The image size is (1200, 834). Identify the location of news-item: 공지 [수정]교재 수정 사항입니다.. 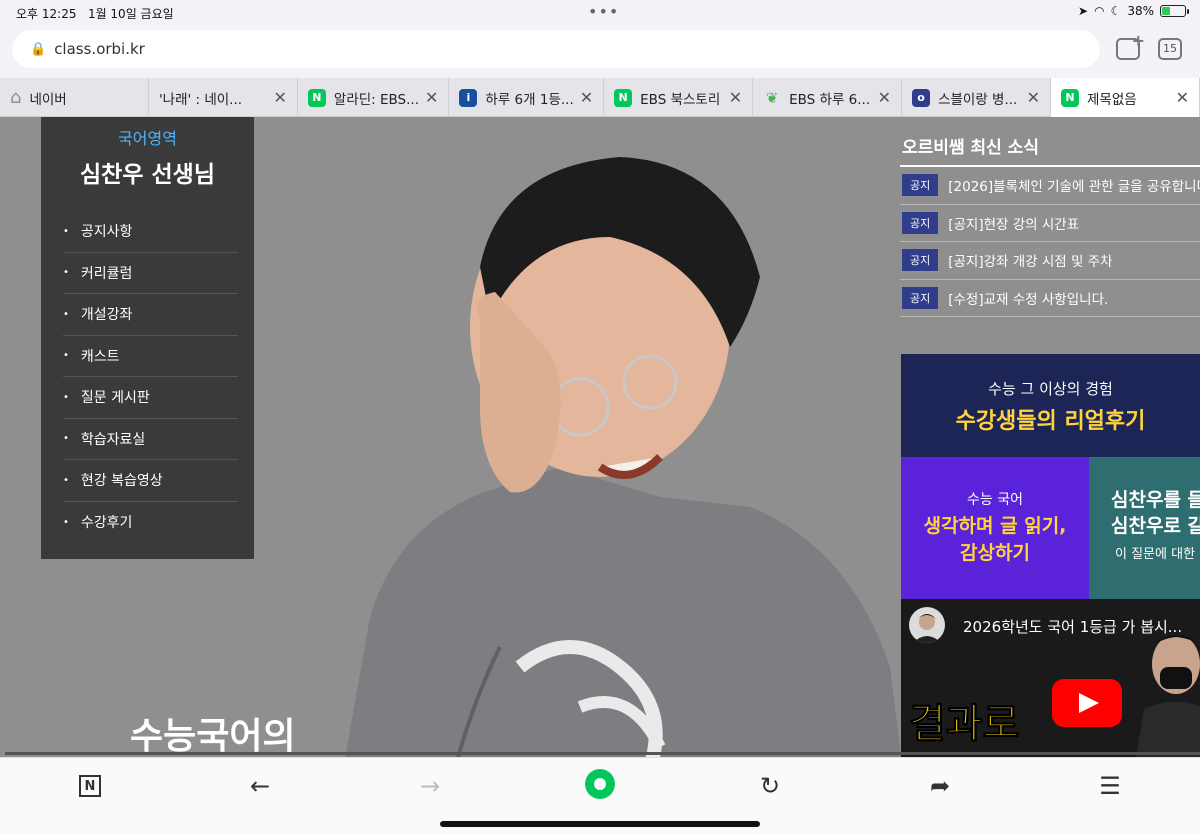
(1050, 298).